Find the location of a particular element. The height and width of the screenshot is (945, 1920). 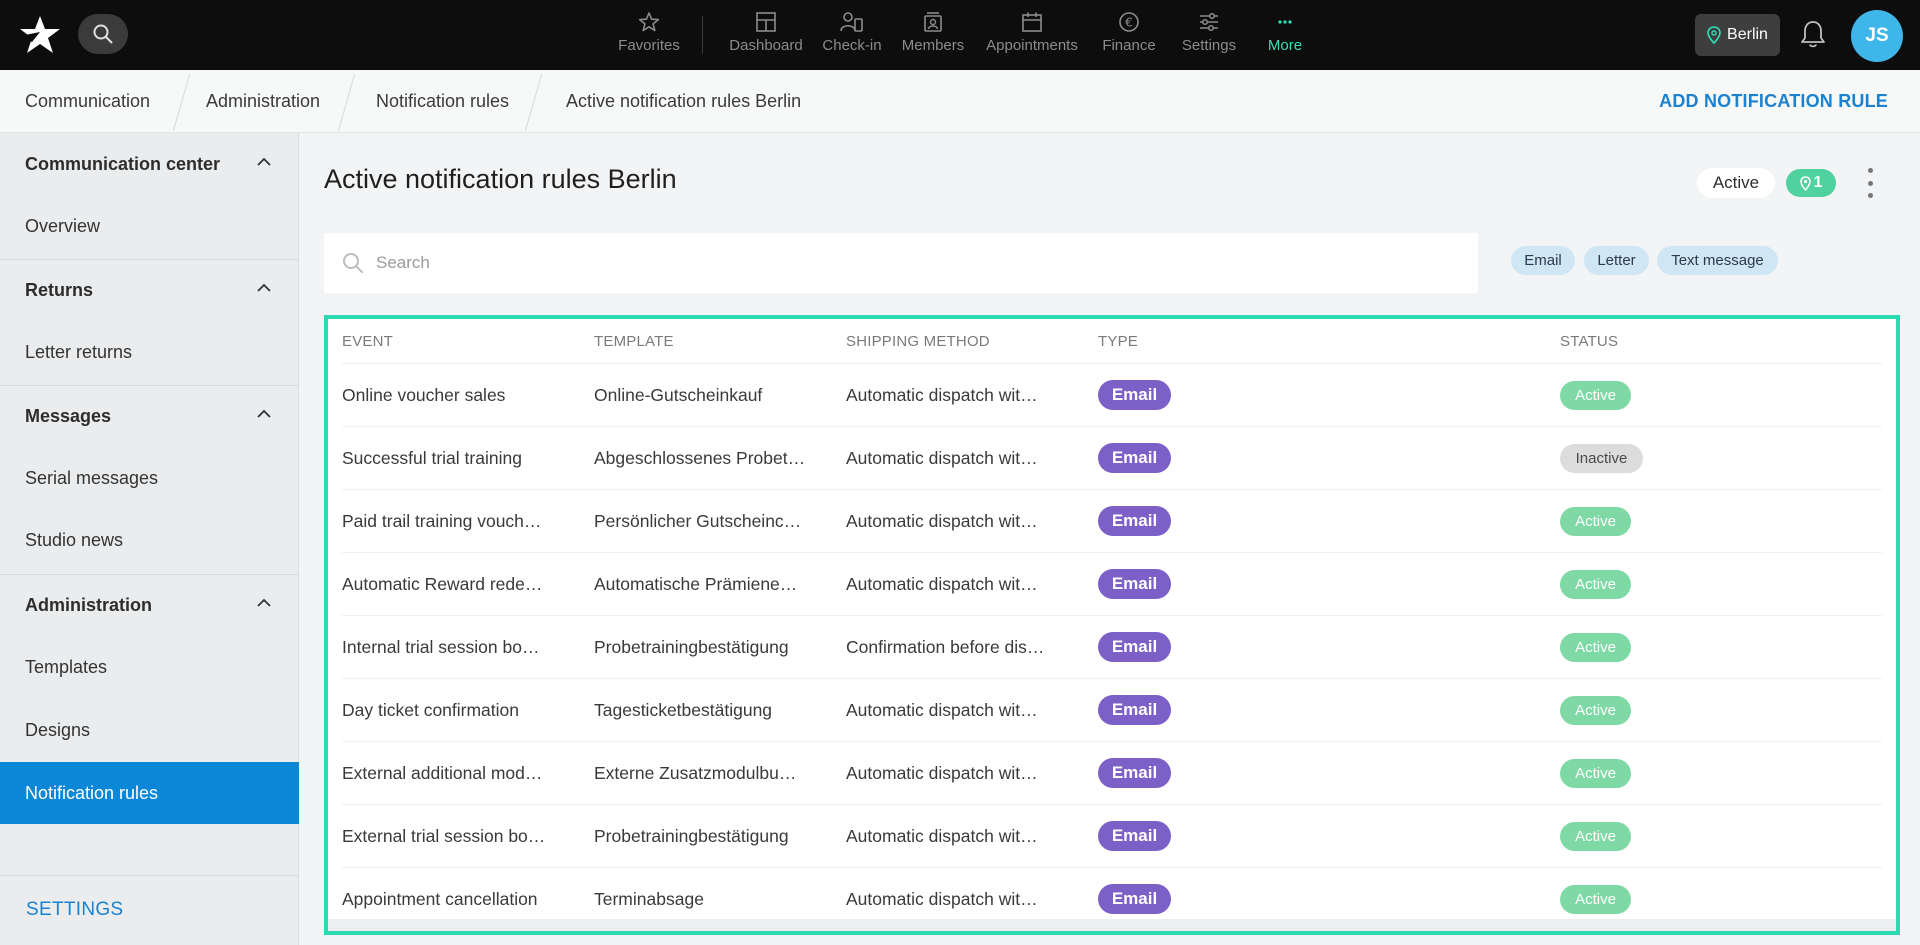

sliders-icon is located at coordinates (1209, 22).